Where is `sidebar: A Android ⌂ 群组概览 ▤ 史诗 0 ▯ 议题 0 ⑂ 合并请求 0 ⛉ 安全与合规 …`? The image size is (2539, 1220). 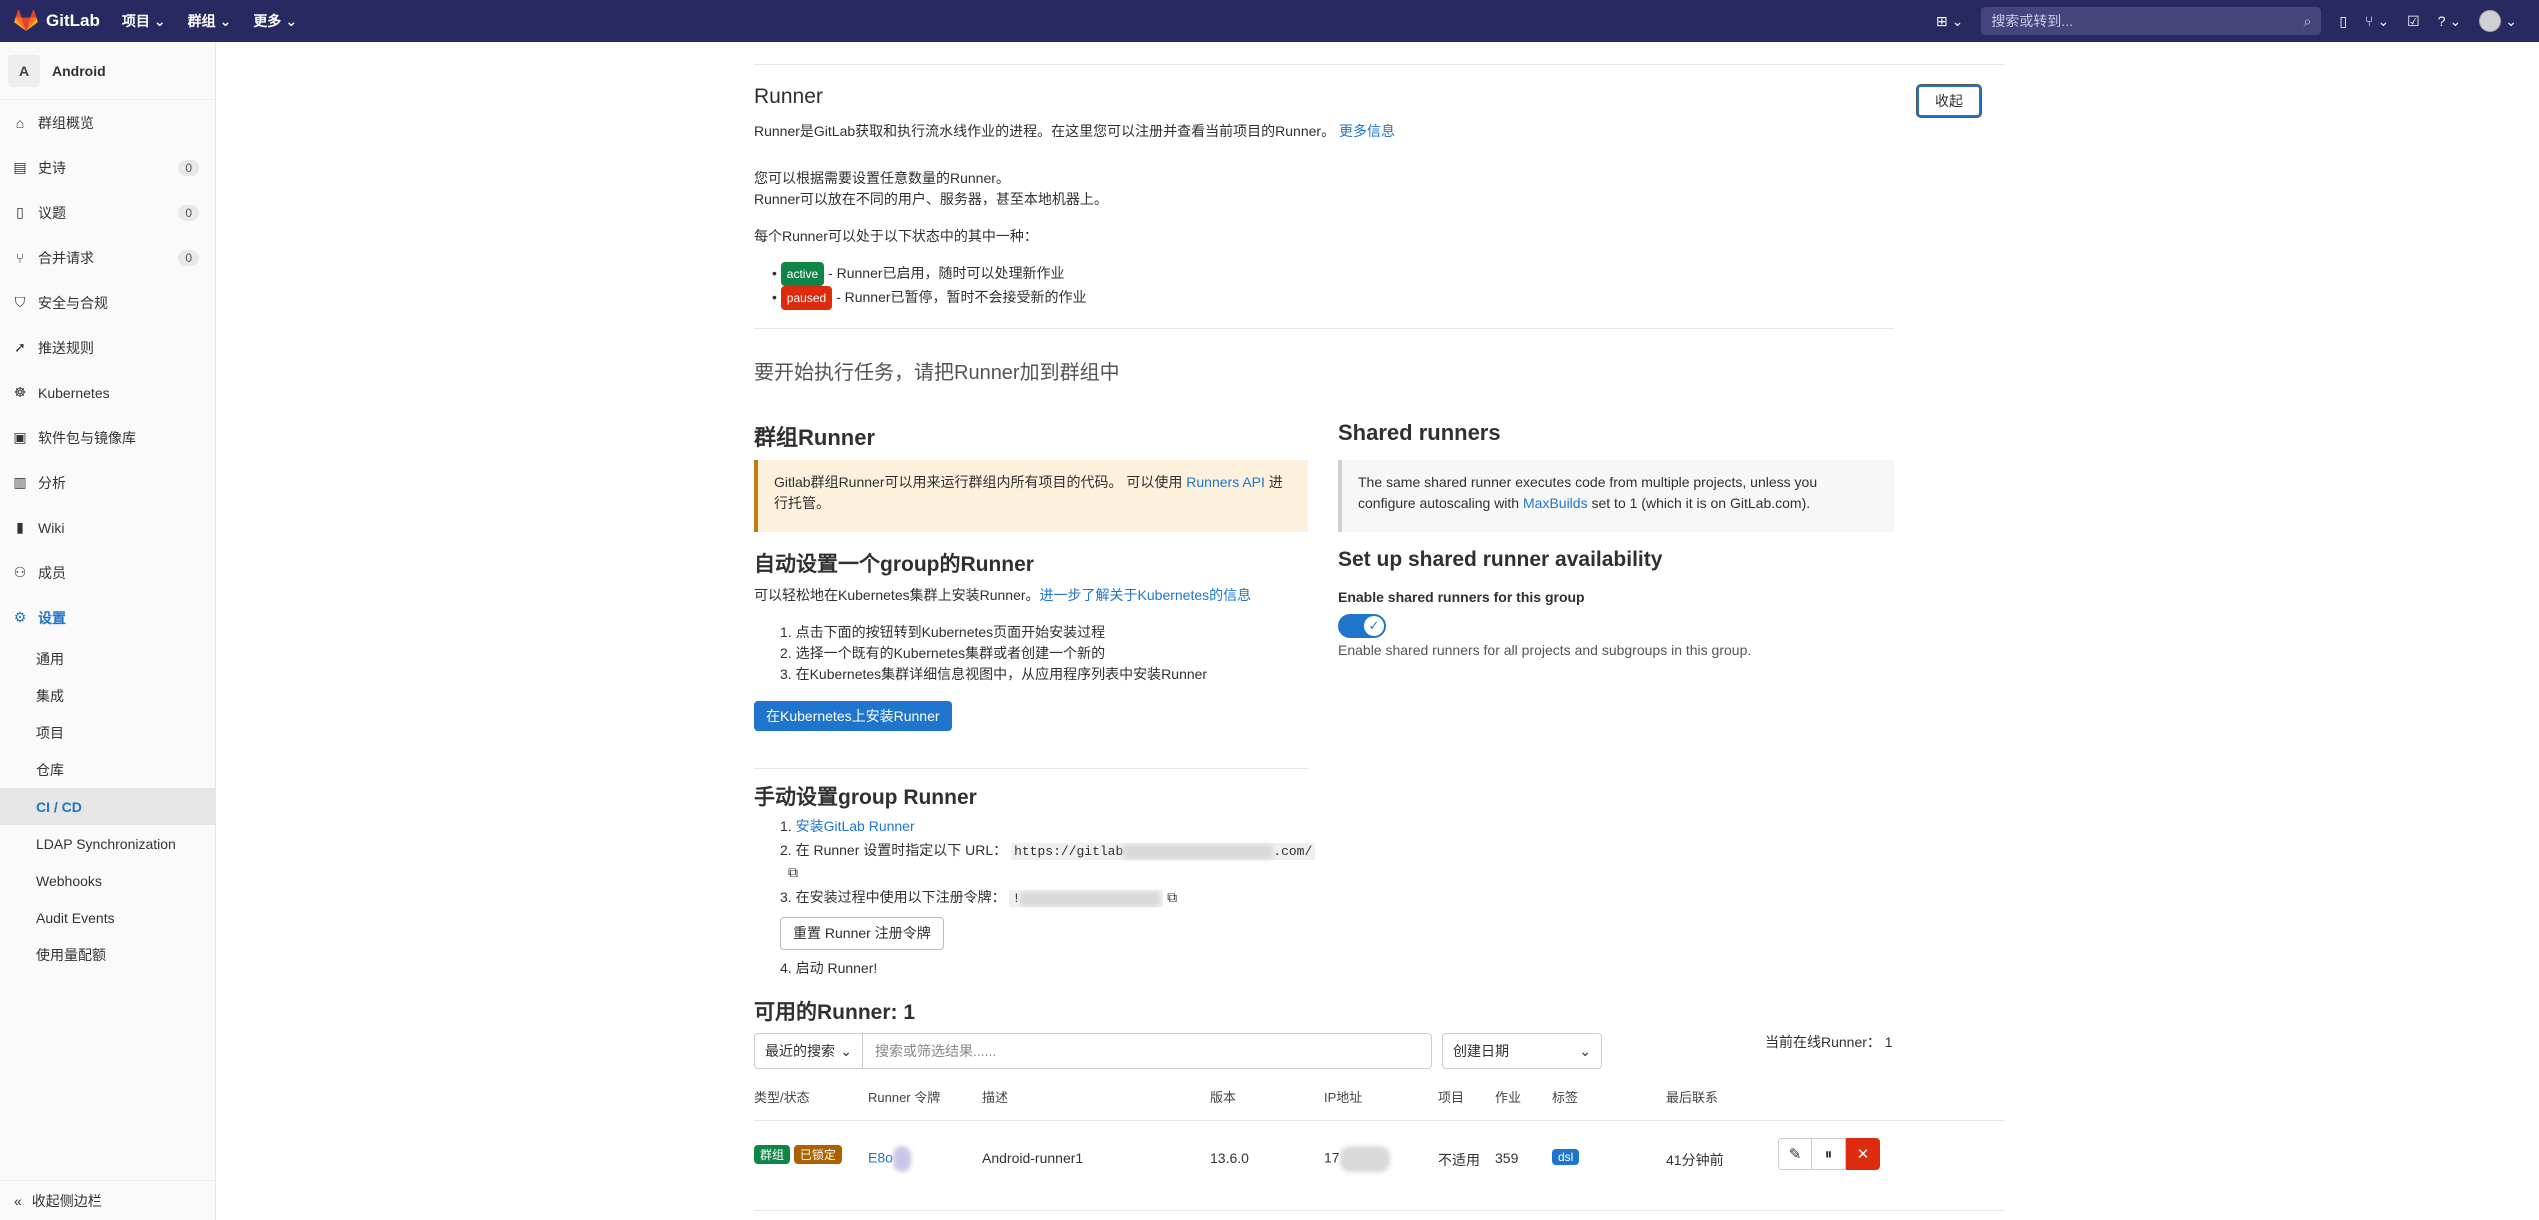
sidebar: A Android ⌂ 群组概览 ▤ 史诗 0 ▯ 议题 0 ⑂ 合并请求 0 ⛉ 安全与合规 … is located at coordinates (108, 631).